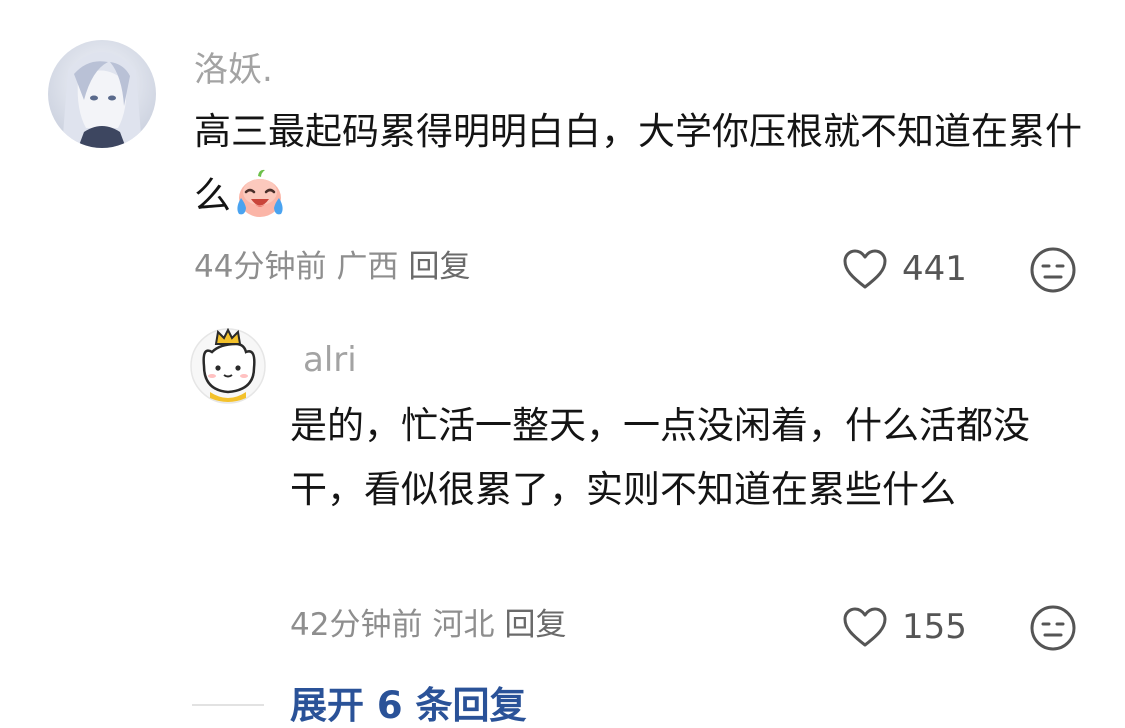 This screenshot has width=1125, height=728. I want to click on like-button: 441, so click(904, 269).